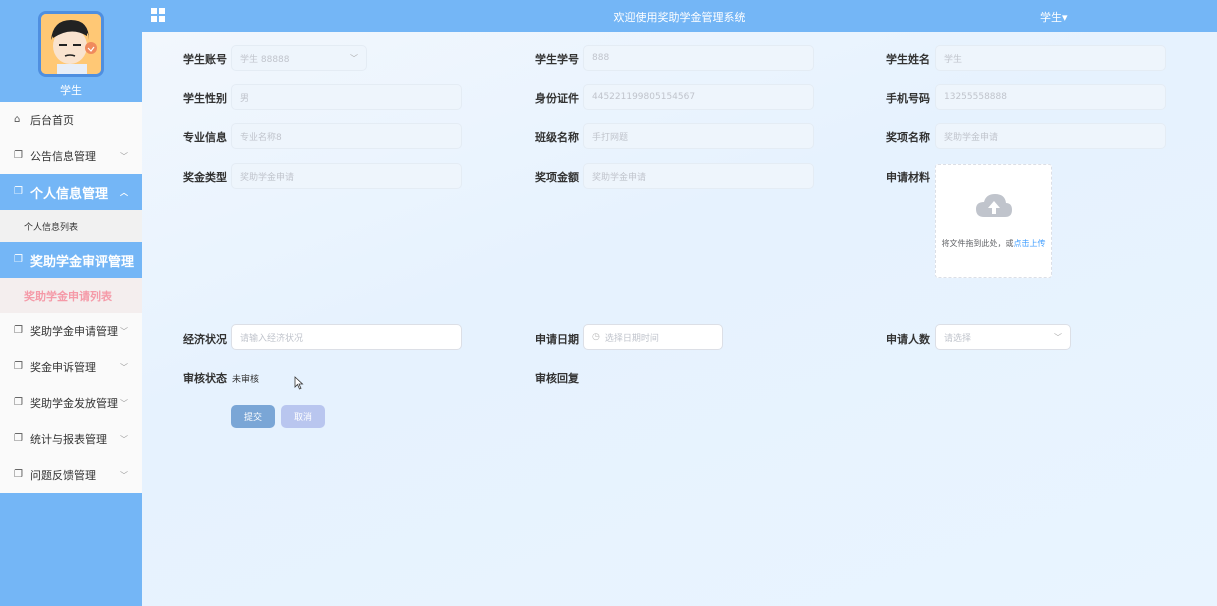  I want to click on label-materials: 申请材料, so click(908, 177).